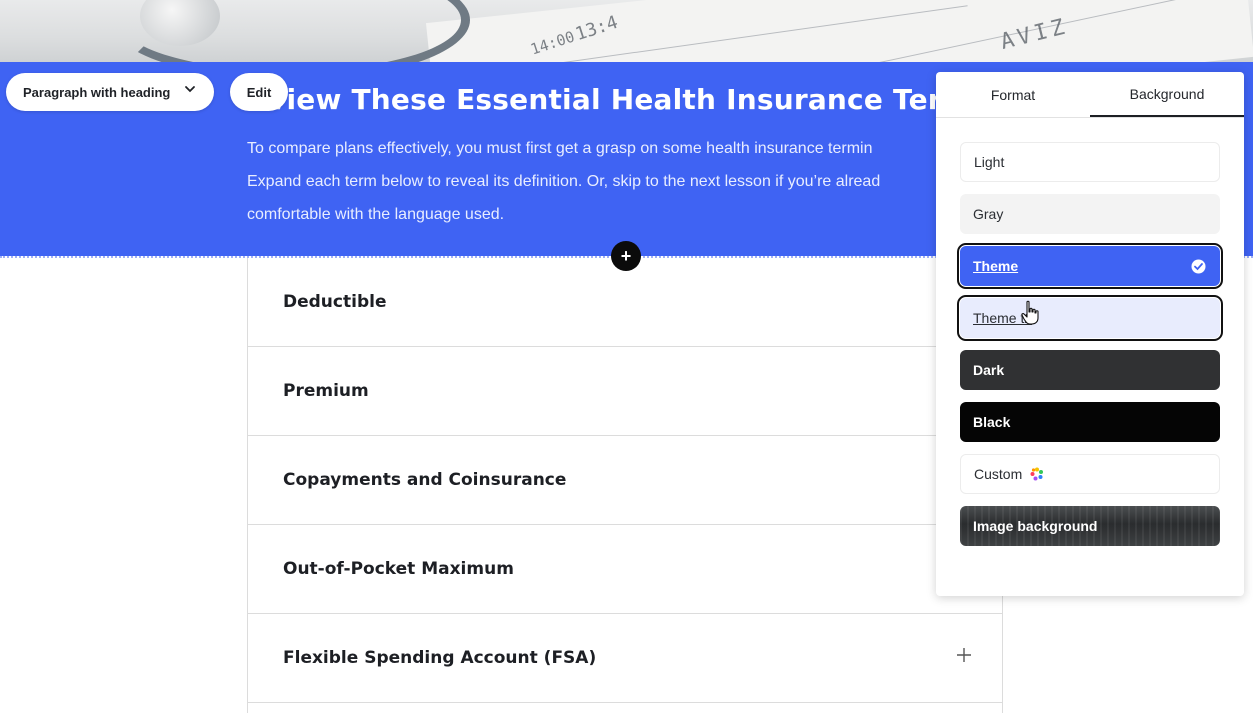 The width and height of the screenshot is (1253, 713). What do you see at coordinates (625, 302) in the screenshot?
I see `accordion-item: Deductible` at bounding box center [625, 302].